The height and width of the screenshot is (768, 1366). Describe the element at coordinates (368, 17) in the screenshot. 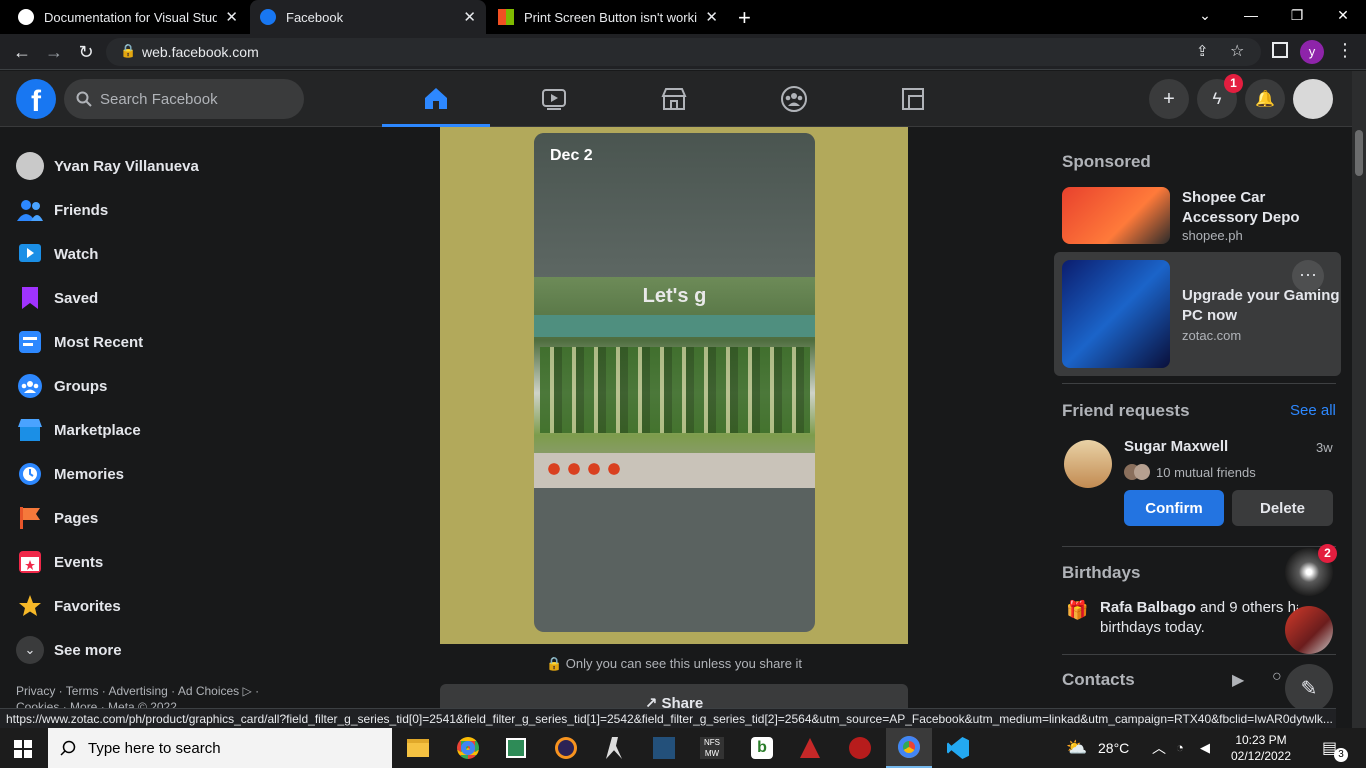

I see `tab-facebook: Facebook ✕` at that location.